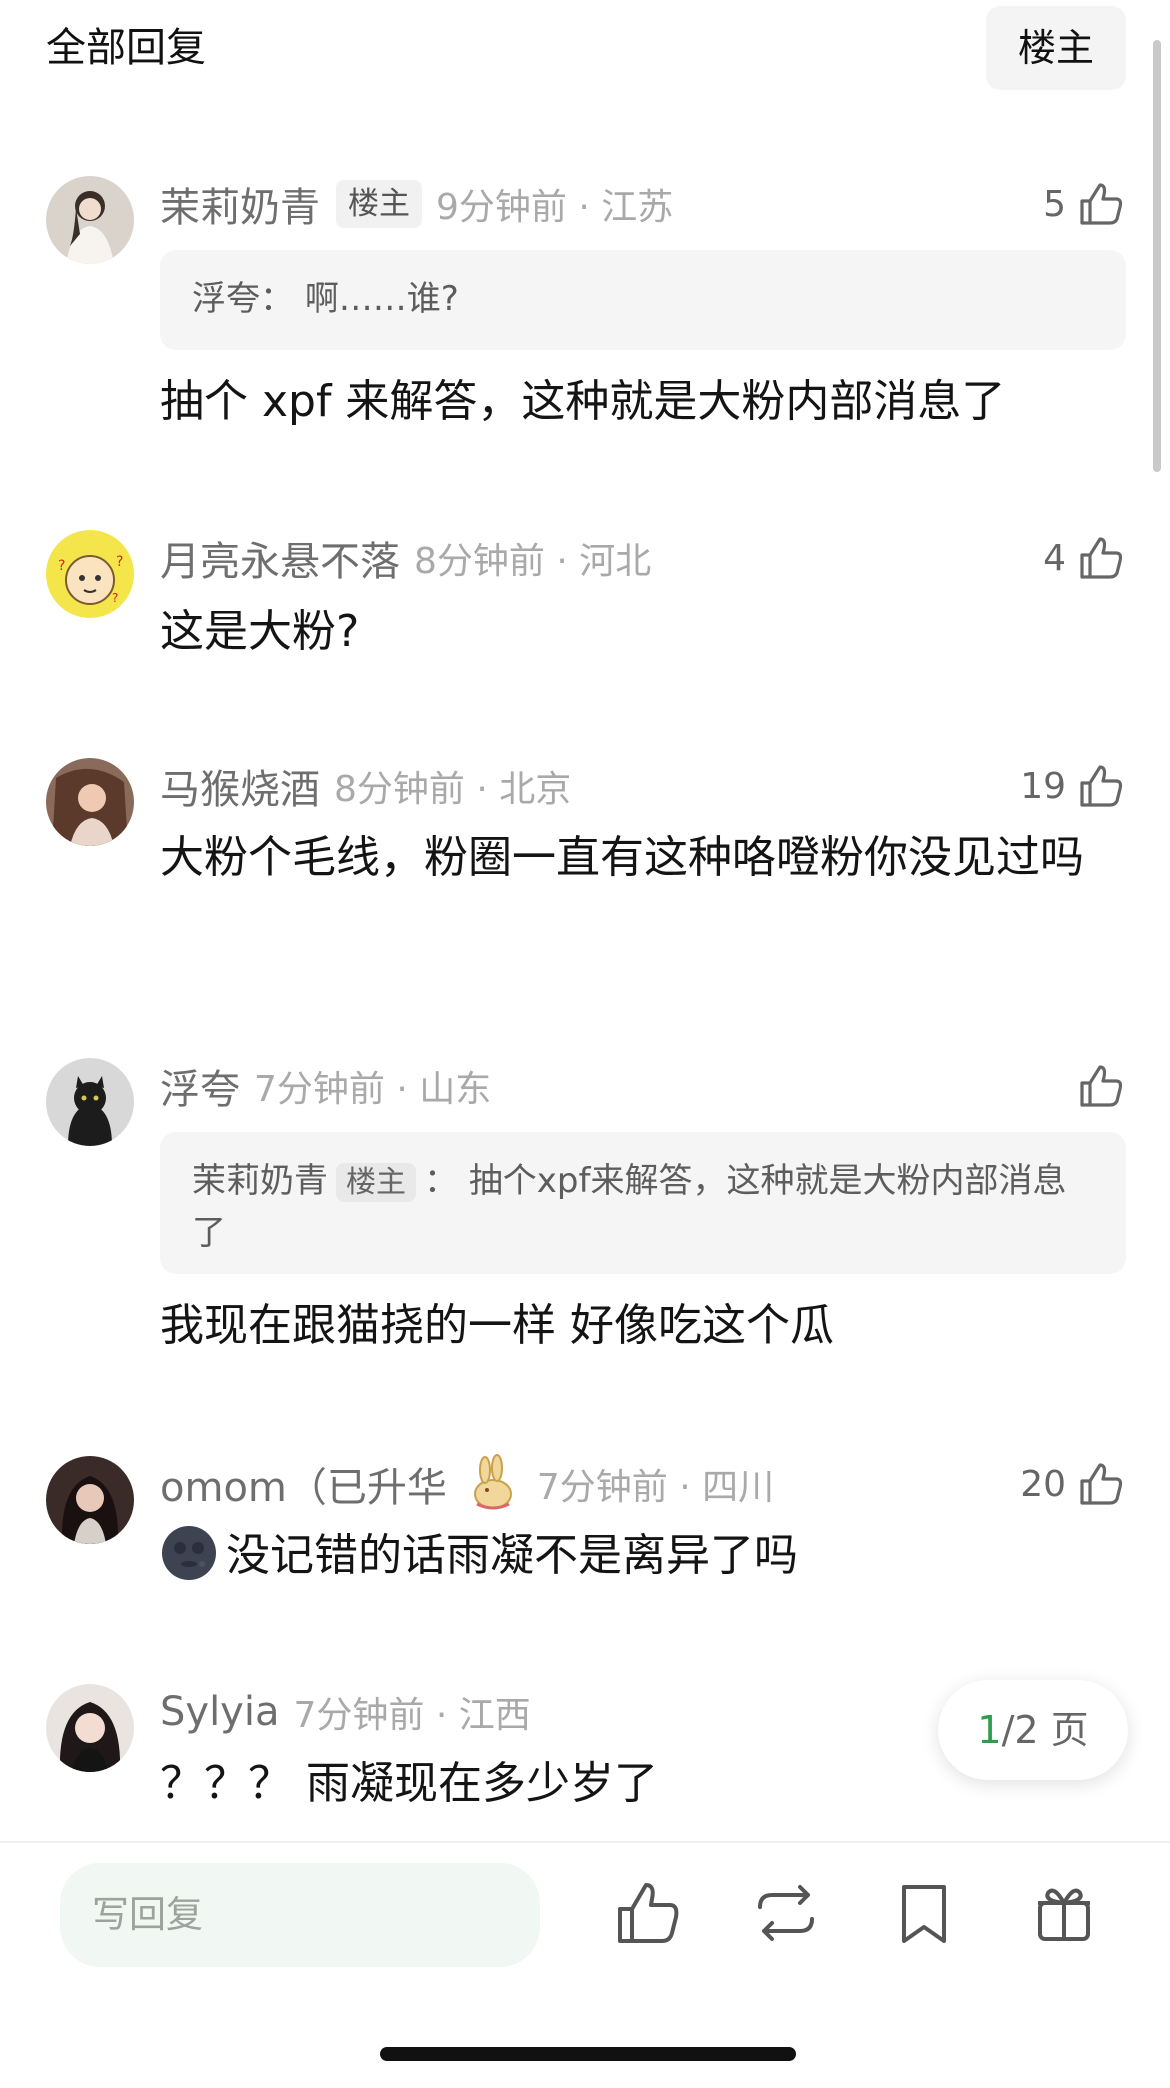 The width and height of the screenshot is (1170, 2088). I want to click on quote-author: 浮夸, so click(226, 299).